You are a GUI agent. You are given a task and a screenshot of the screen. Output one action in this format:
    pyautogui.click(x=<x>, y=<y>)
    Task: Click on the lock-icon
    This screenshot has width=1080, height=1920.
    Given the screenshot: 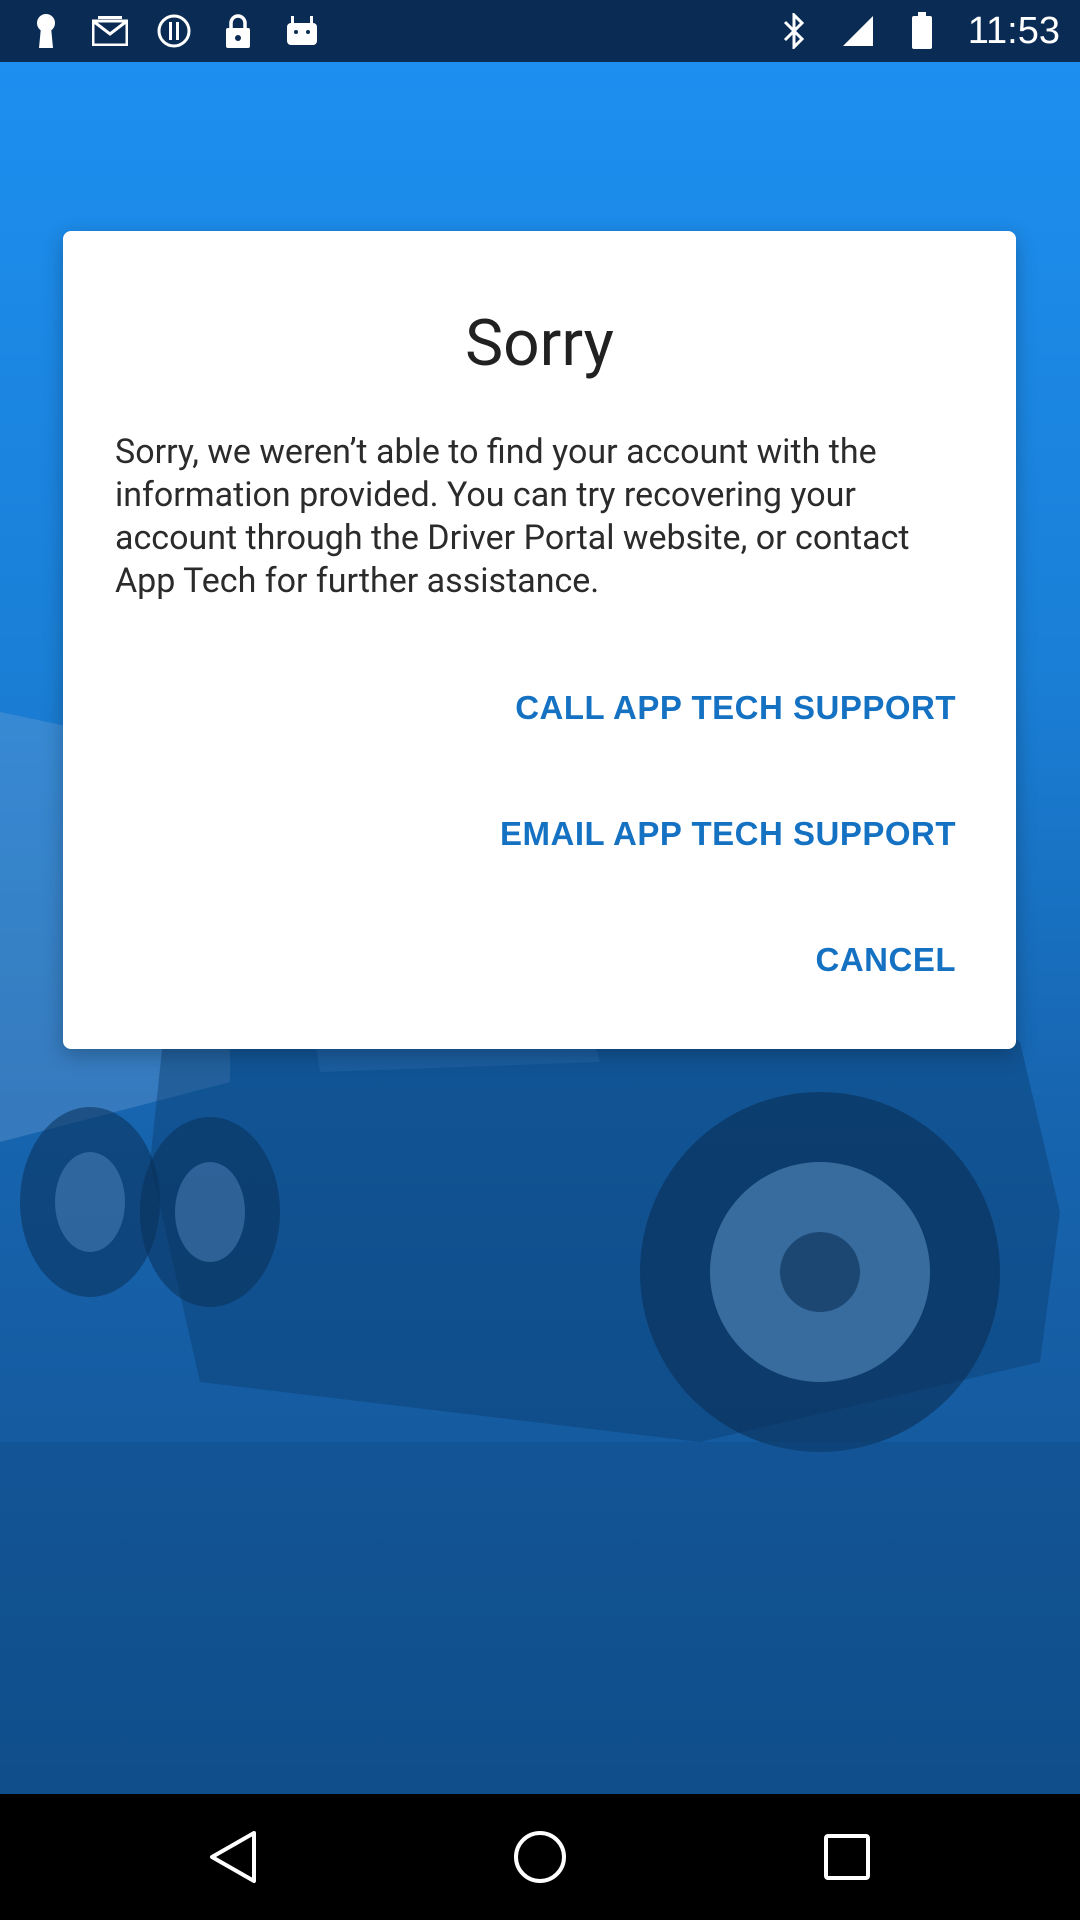 What is the action you would take?
    pyautogui.click(x=238, y=31)
    